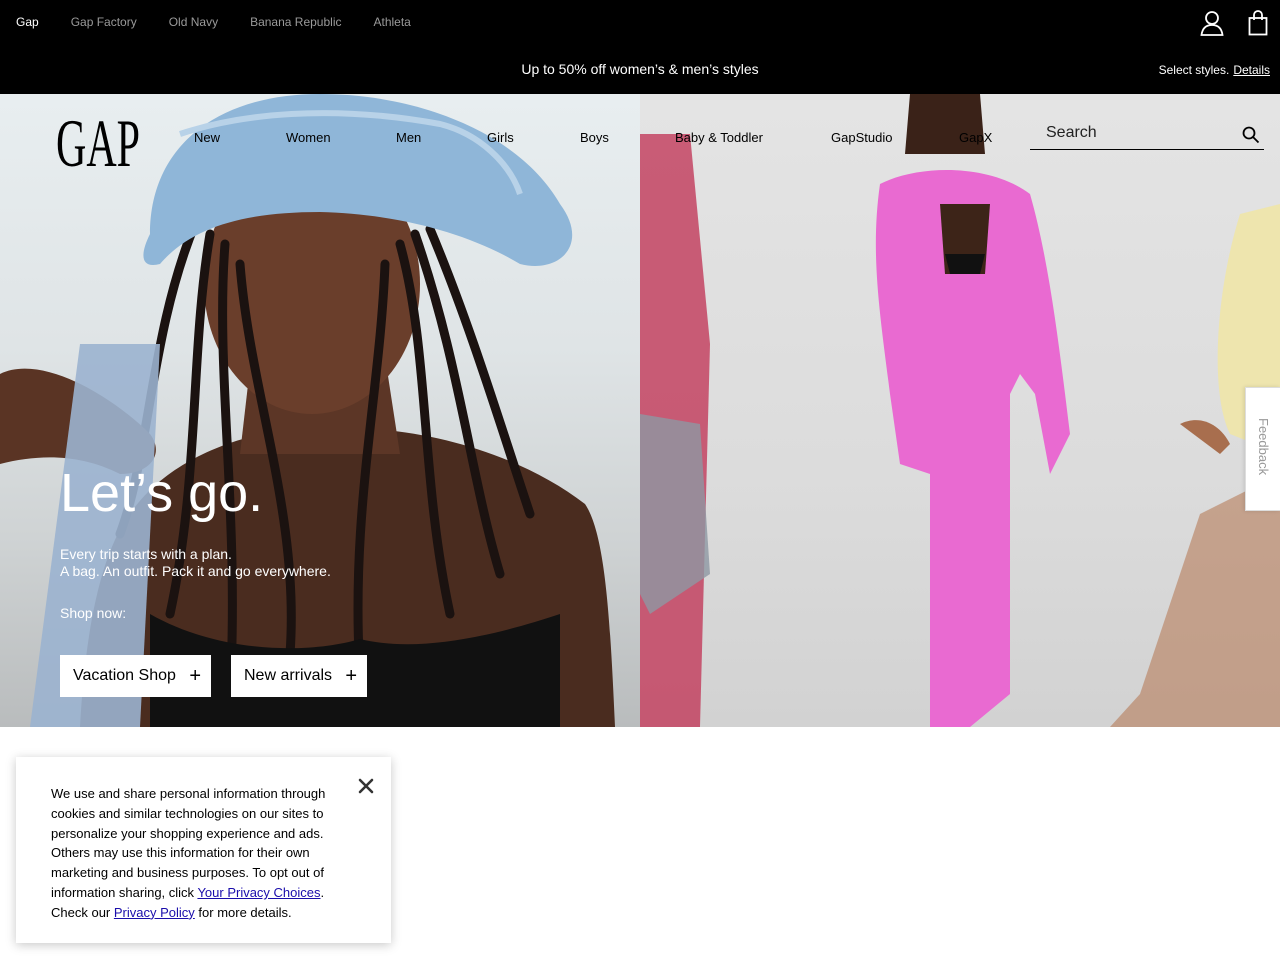  What do you see at coordinates (861, 138) in the screenshot?
I see `nav-gapstudio: GapStudio` at bounding box center [861, 138].